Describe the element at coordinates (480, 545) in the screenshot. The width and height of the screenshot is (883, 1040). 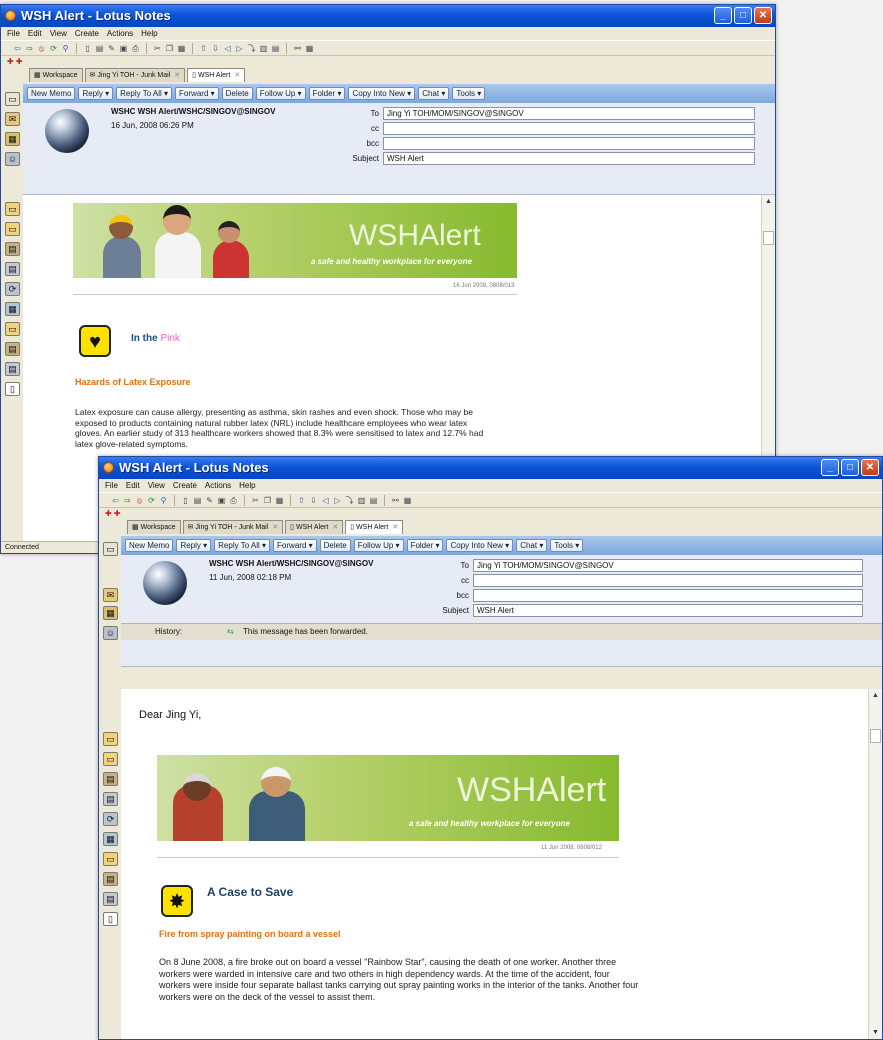
I see `copy-into-new-button: Copy Into New ▾` at that location.